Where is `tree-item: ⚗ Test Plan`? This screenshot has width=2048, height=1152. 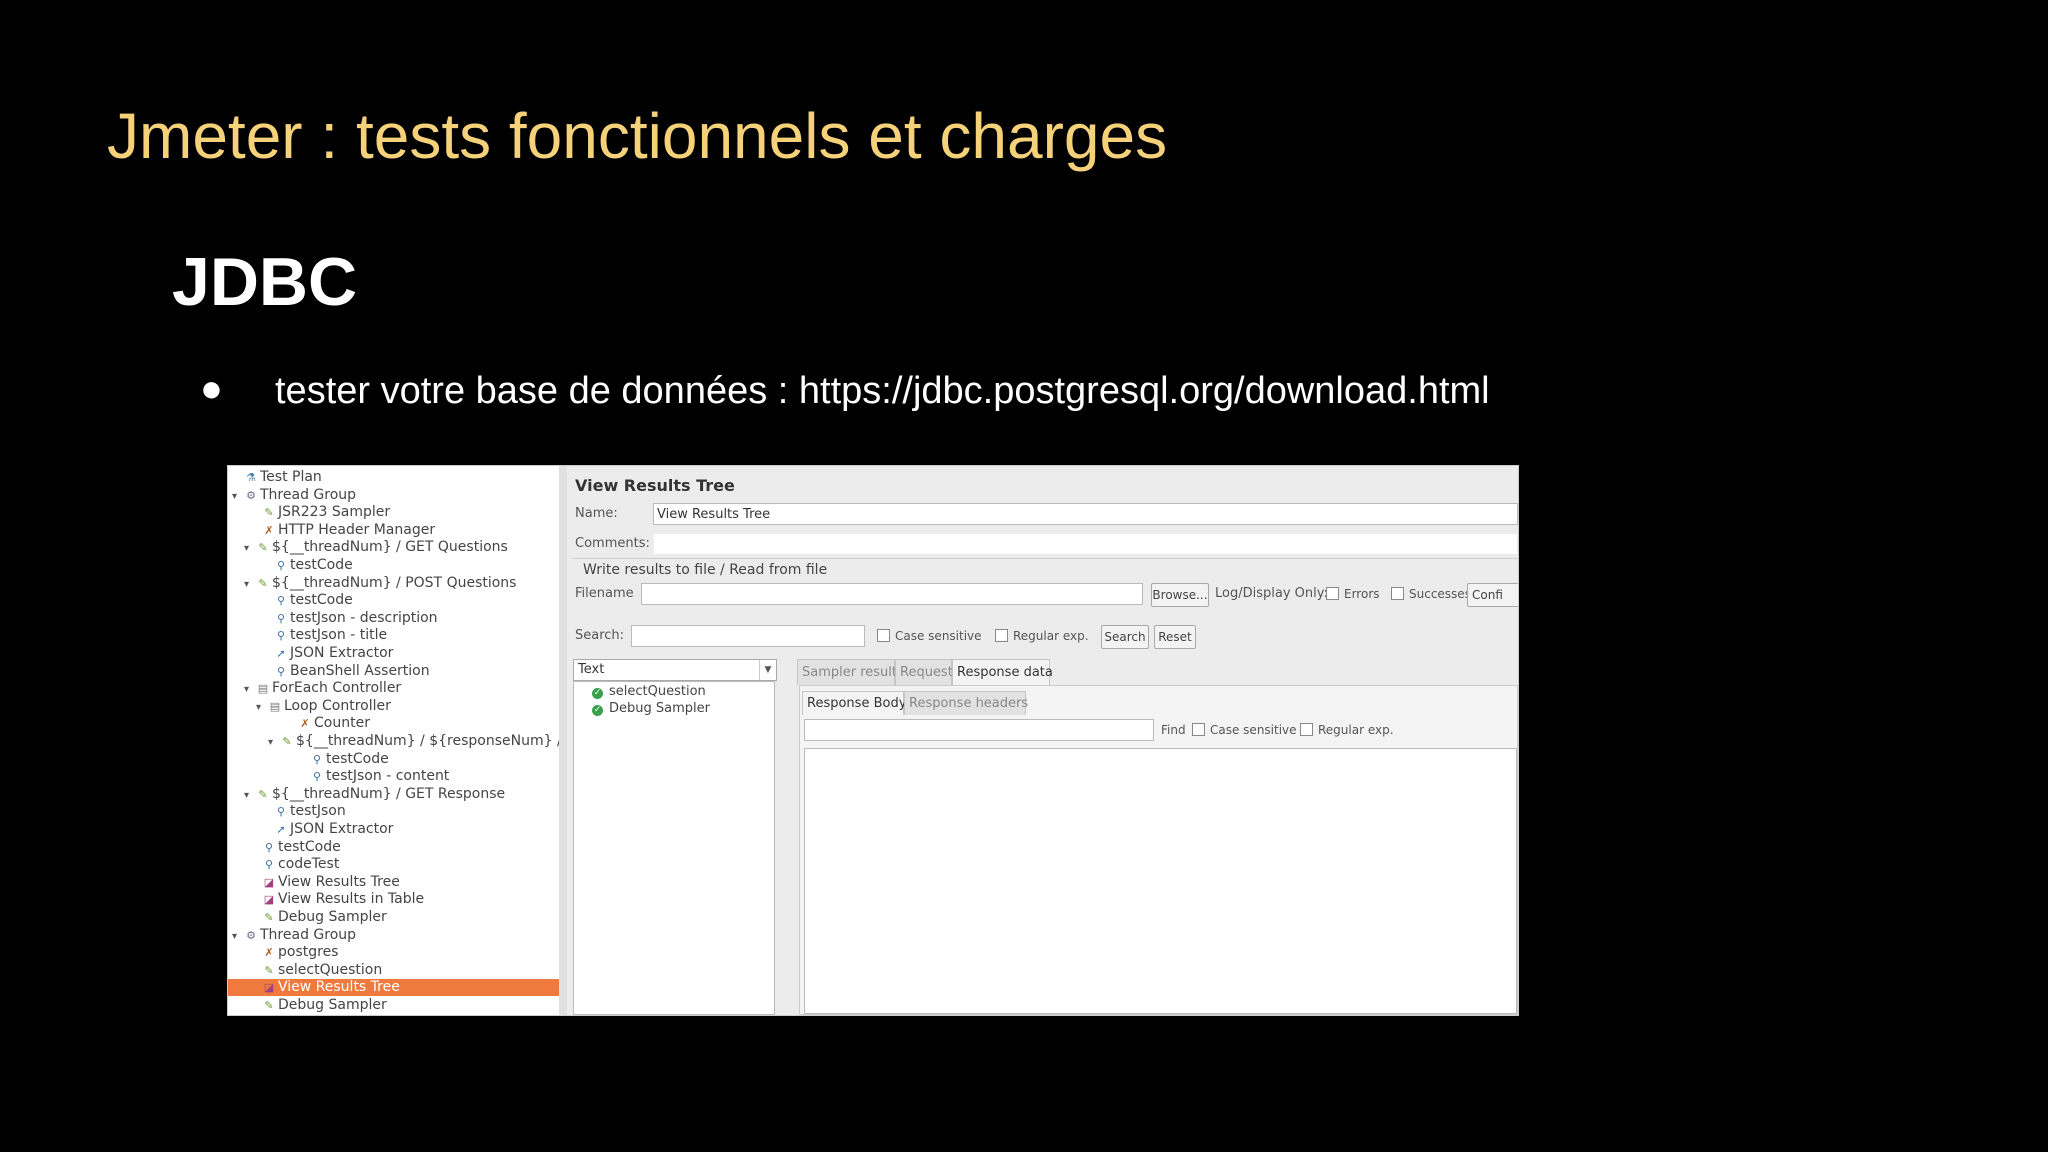 tree-item: ⚗ Test Plan is located at coordinates (277, 477).